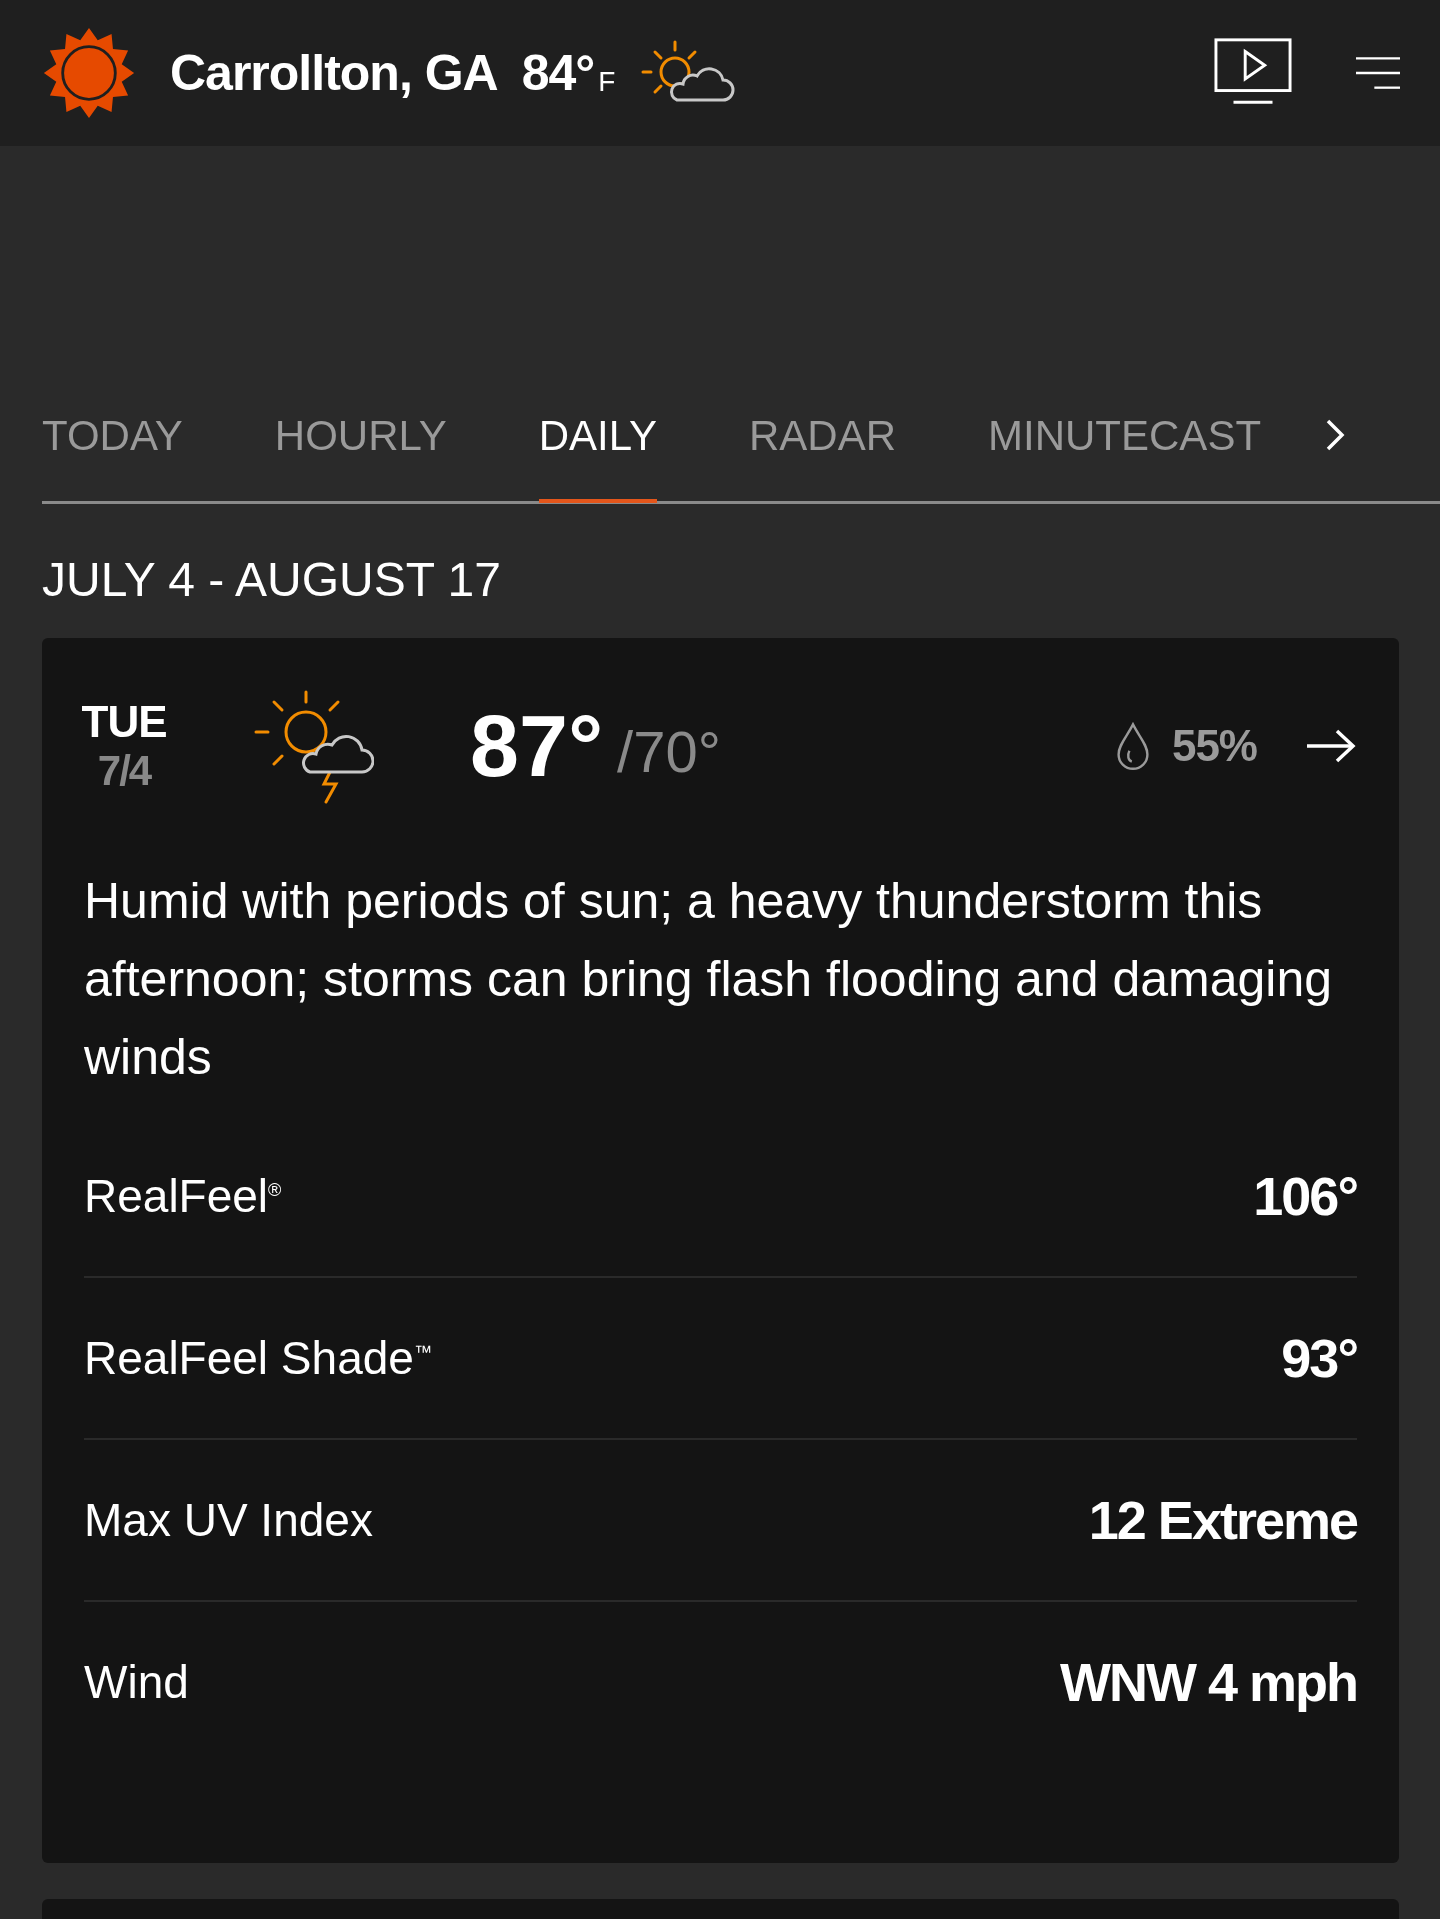 This screenshot has height=1919, width=1440. What do you see at coordinates (136, 1682) in the screenshot?
I see `detail-label: Wind` at bounding box center [136, 1682].